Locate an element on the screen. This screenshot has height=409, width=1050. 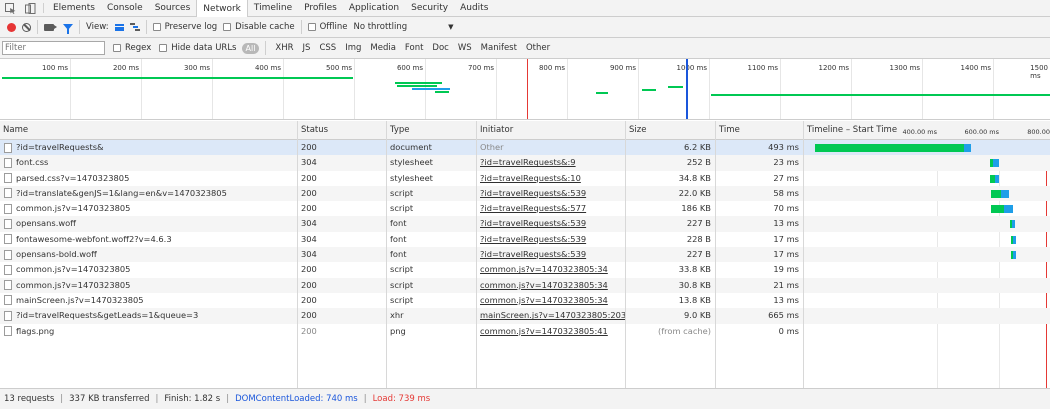
tab-console: Console is located at coordinates (125, 8).